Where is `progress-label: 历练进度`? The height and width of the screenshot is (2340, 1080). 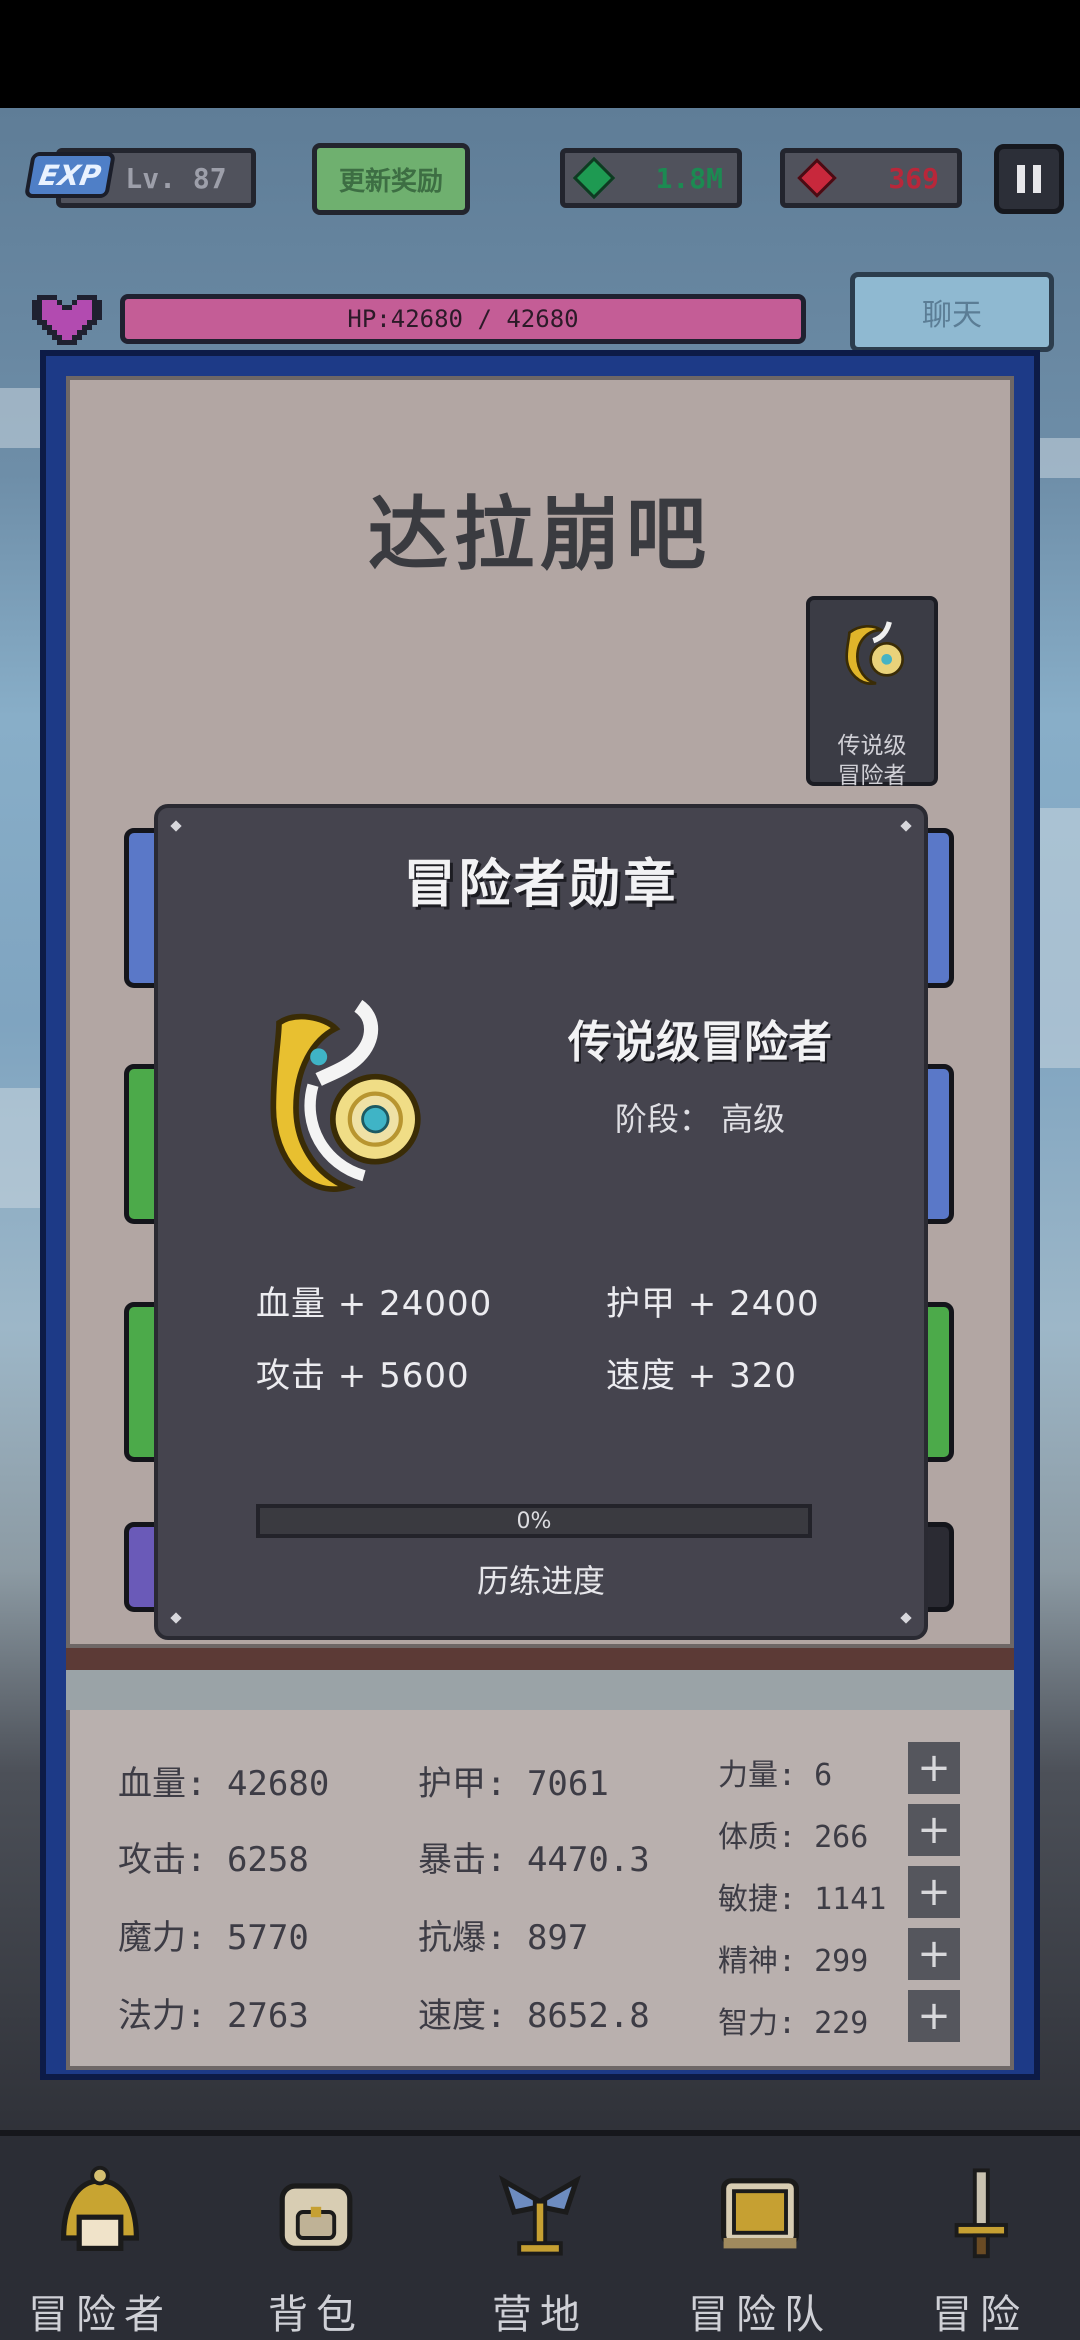
progress-label: 历练进度 is located at coordinates (540, 1581).